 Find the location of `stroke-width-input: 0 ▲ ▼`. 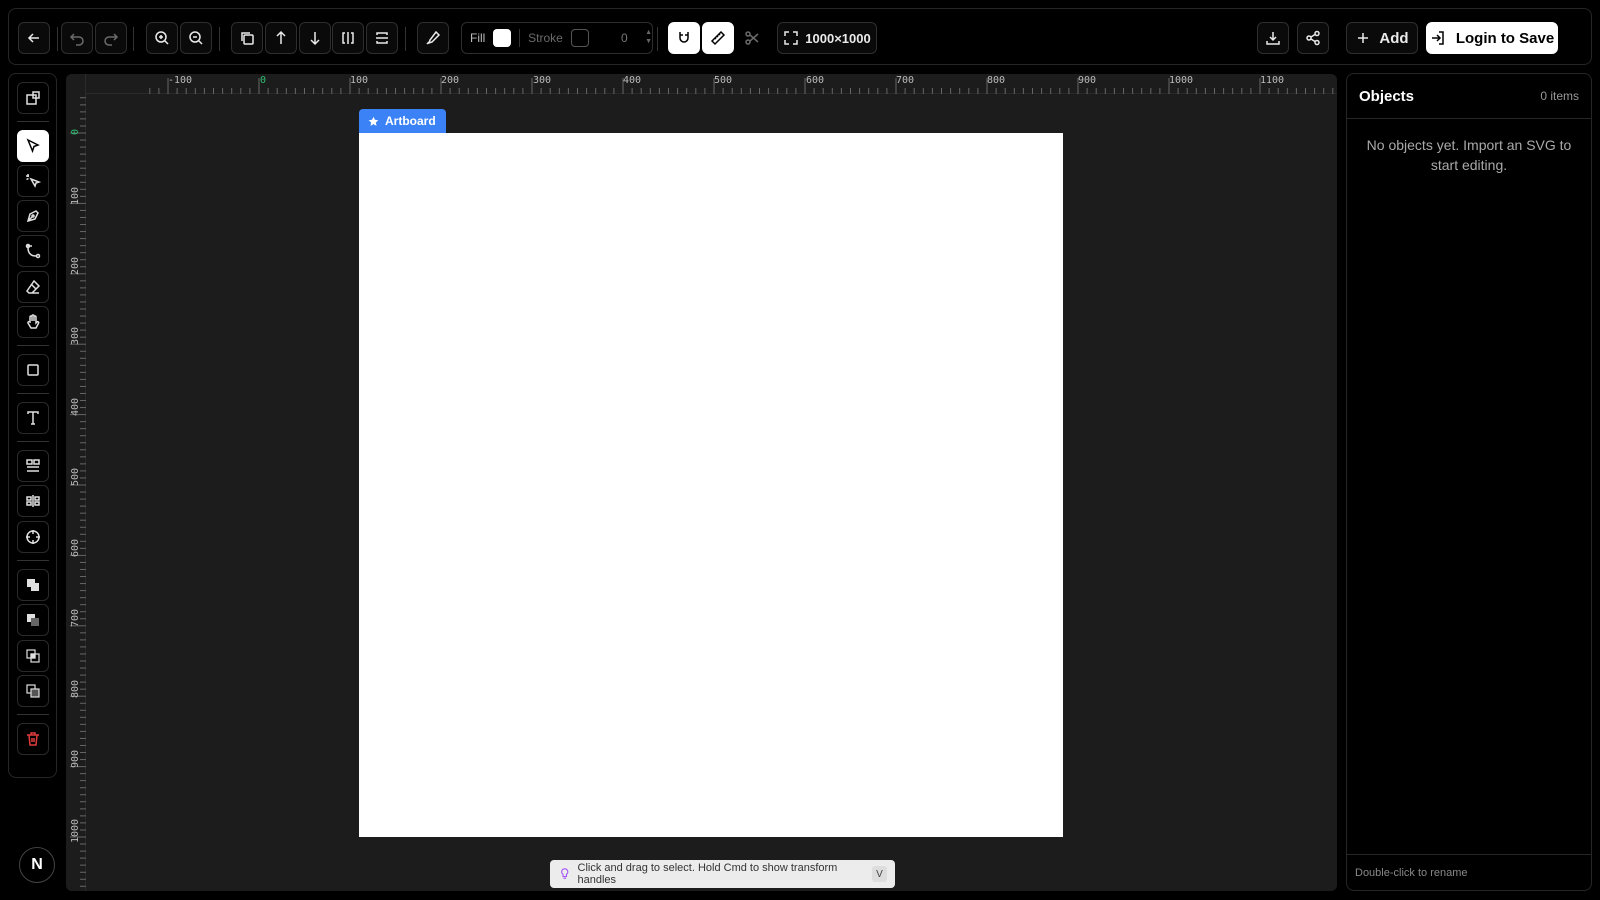

stroke-width-input: 0 ▲ ▼ is located at coordinates (624, 38).